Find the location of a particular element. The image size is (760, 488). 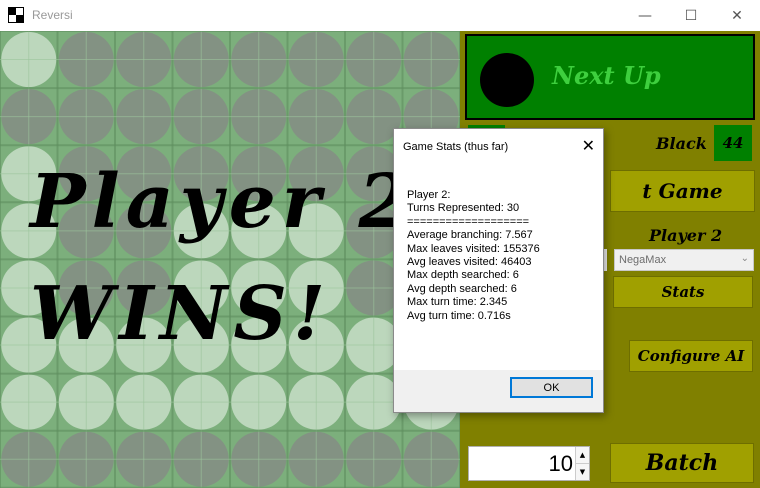

stats-line: Avg turn time: 0.716s is located at coordinates (459, 315).